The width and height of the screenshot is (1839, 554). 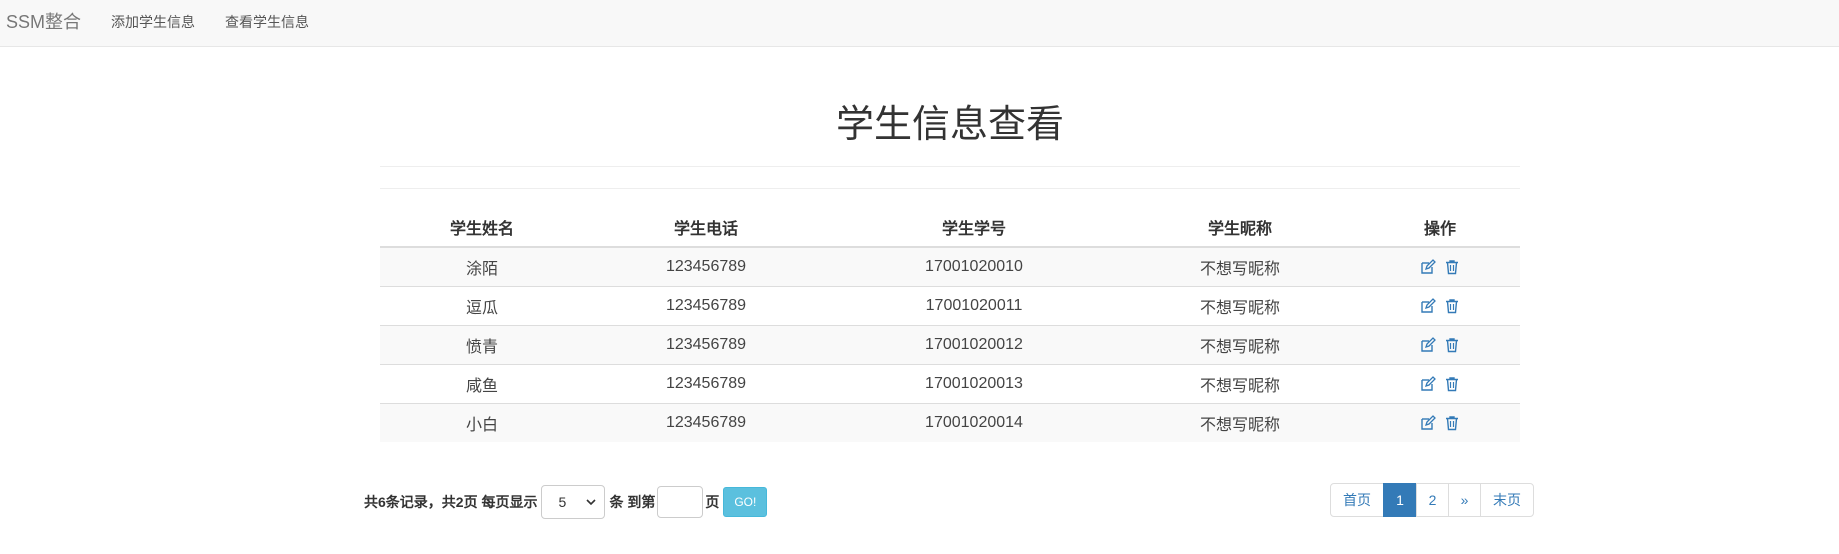 What do you see at coordinates (562, 502) in the screenshot?
I see `page-size-value: 5` at bounding box center [562, 502].